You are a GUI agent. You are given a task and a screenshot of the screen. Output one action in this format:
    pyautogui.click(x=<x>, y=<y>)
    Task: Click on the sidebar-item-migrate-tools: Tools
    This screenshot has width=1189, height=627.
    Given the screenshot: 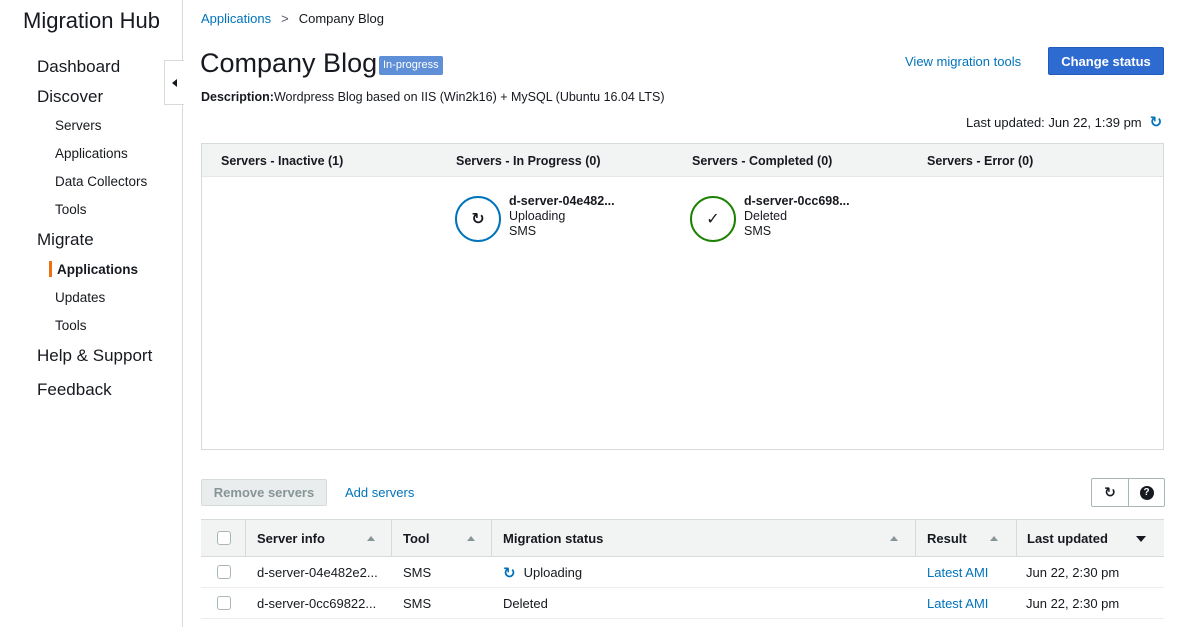 What is the action you would take?
    pyautogui.click(x=71, y=325)
    